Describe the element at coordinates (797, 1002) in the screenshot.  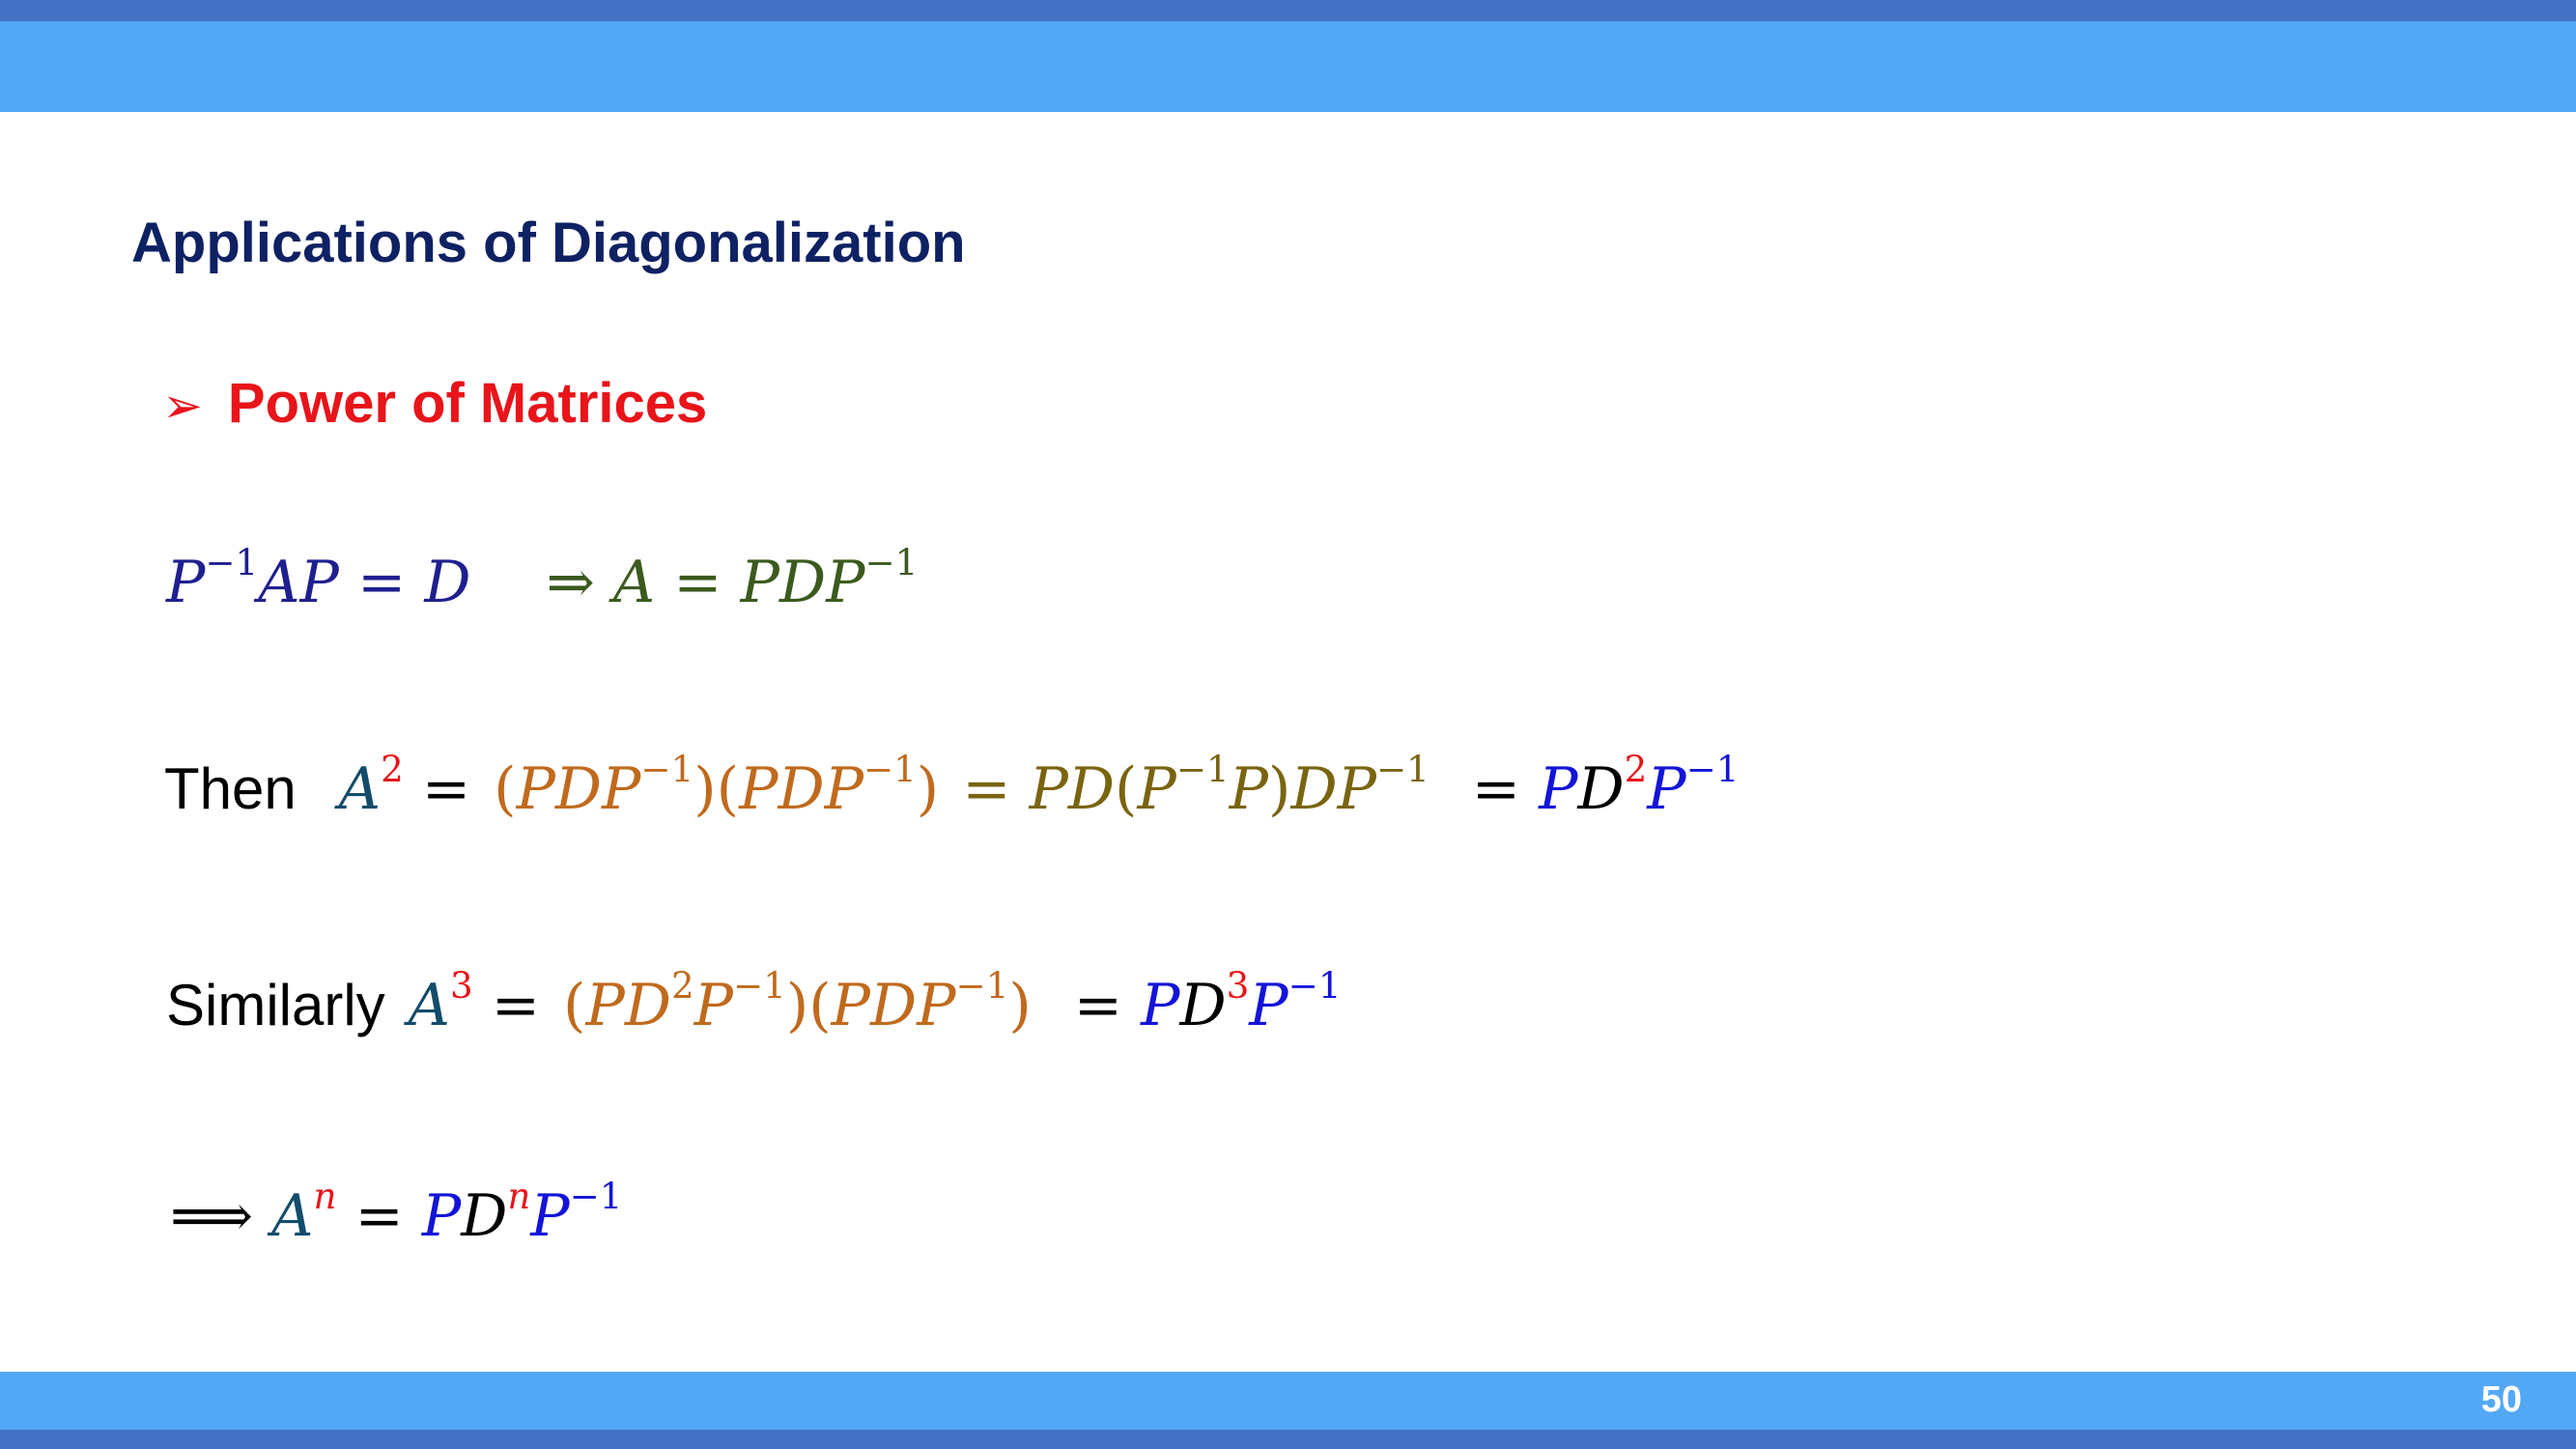
I see `cube-expansion: (PD2P−1)(PDP−1)` at that location.